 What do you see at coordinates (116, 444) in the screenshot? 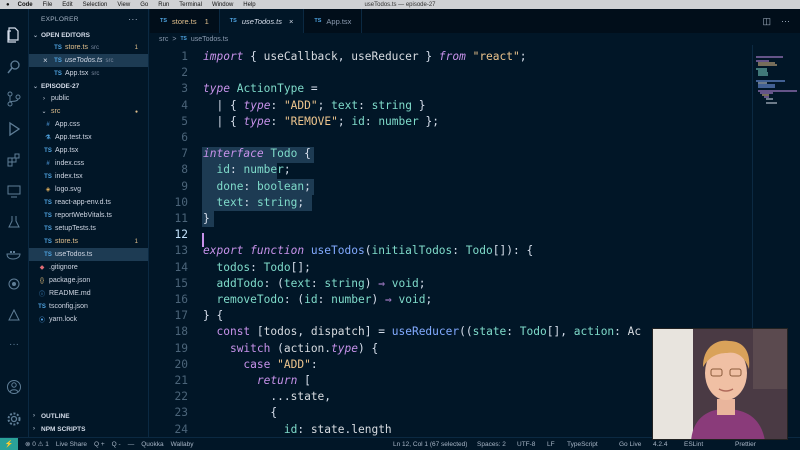
I see `zoom-out-button: Q -` at bounding box center [116, 444].